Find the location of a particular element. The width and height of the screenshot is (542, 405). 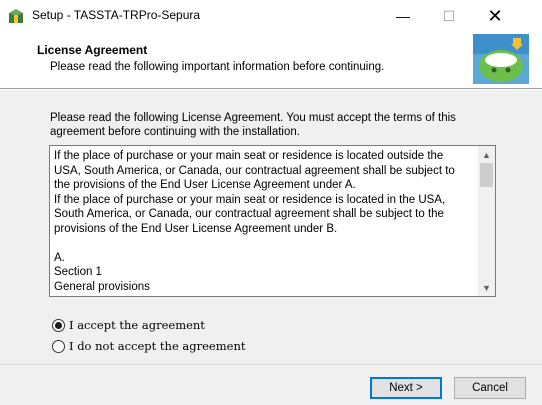

decline-option: I do not accept the agreement is located at coordinates (148, 346).